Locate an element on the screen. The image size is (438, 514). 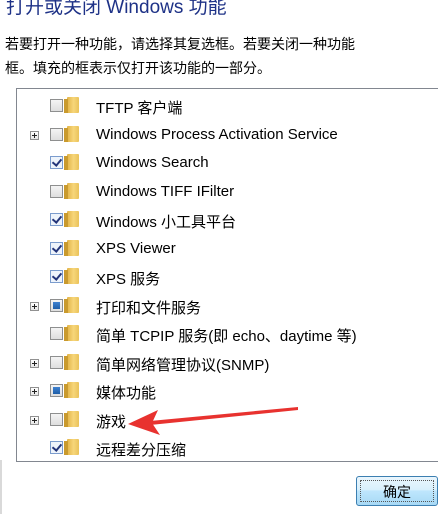
feature-row: 媒体功能 is located at coordinates (227, 392).